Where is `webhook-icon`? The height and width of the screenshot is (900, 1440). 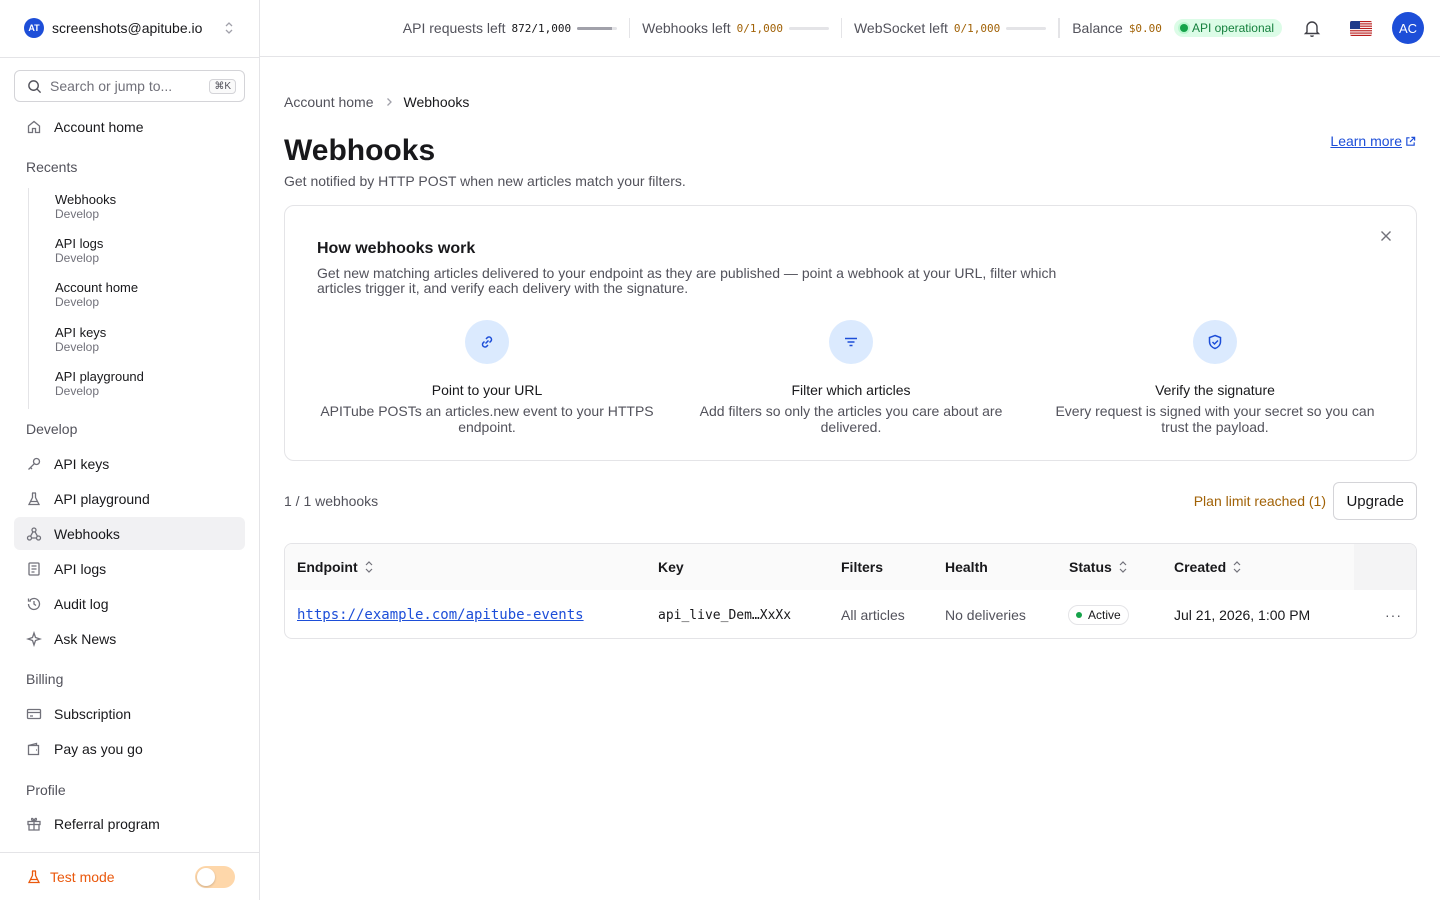 webhook-icon is located at coordinates (34, 534).